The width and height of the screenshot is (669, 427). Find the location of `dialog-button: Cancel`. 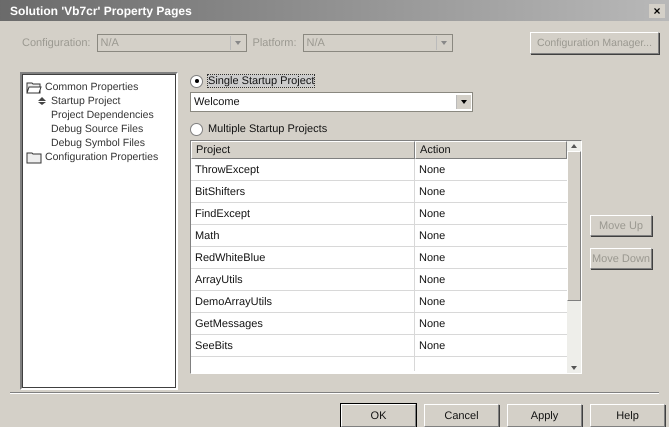

dialog-button: Cancel is located at coordinates (461, 415).